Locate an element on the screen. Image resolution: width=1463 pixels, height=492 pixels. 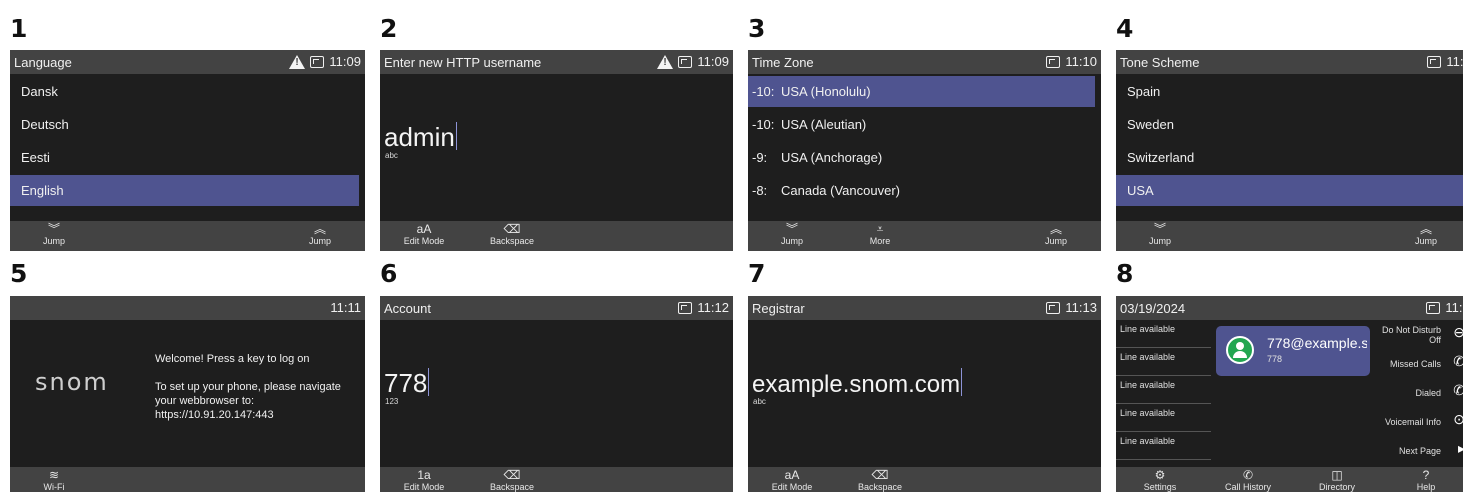
do-not-disturb-icon: ⊖ is located at coordinates (1458, 332).